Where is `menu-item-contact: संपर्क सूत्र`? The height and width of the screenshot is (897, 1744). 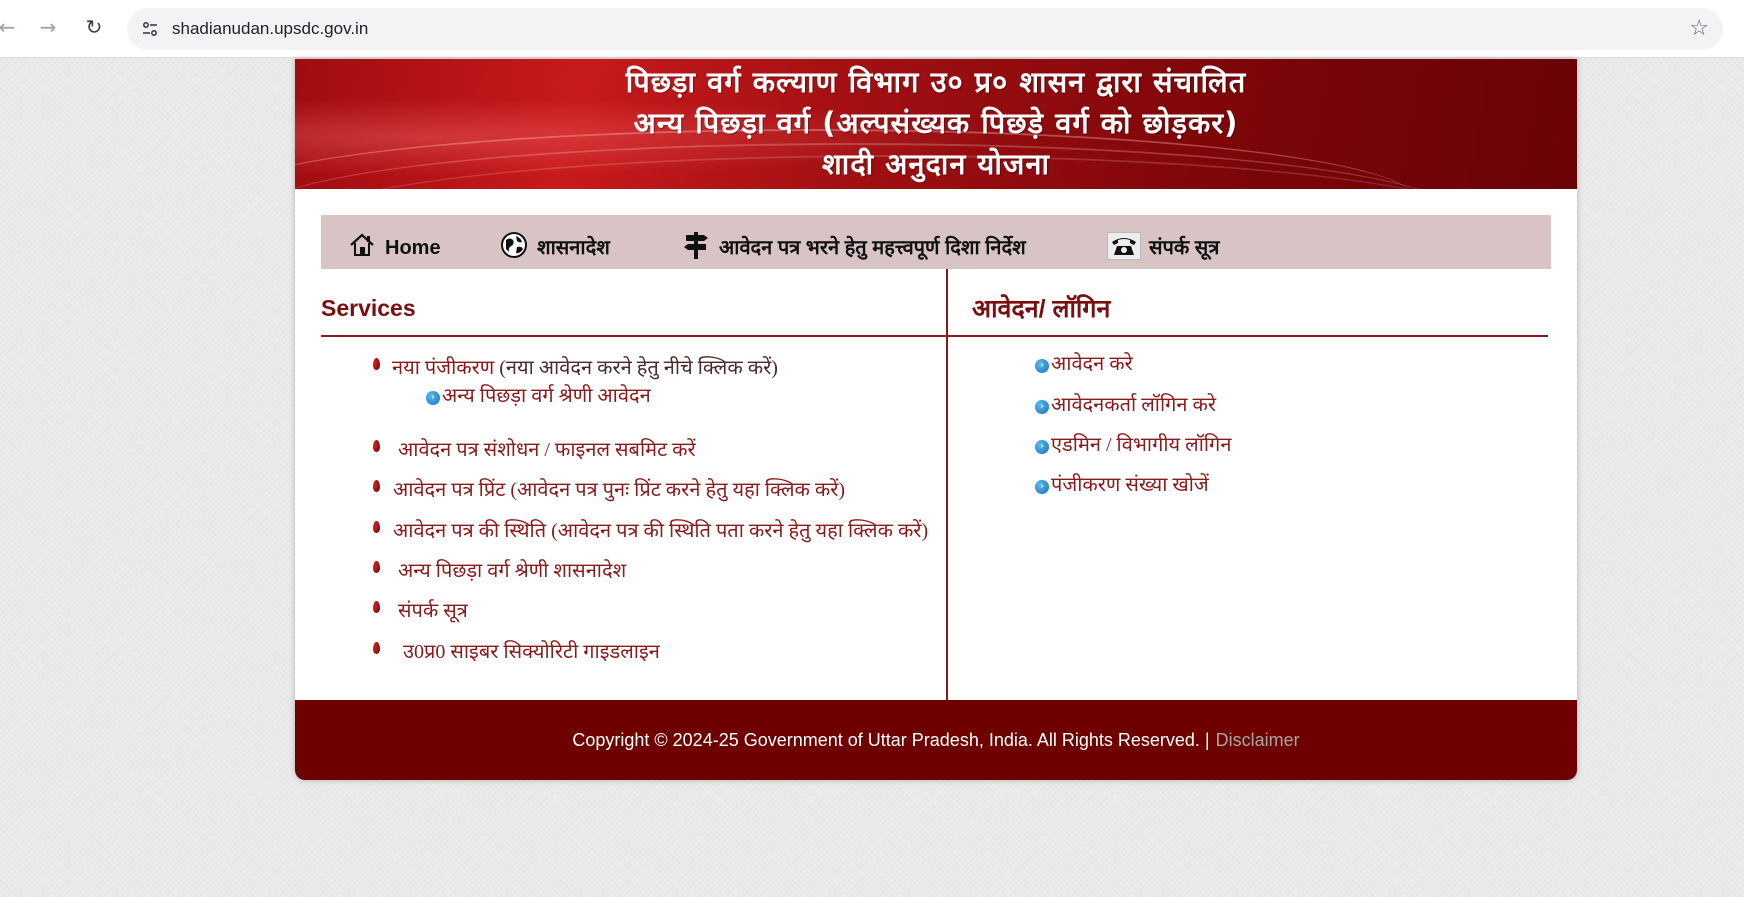 menu-item-contact: संपर्क सूत्र is located at coordinates (1163, 243).